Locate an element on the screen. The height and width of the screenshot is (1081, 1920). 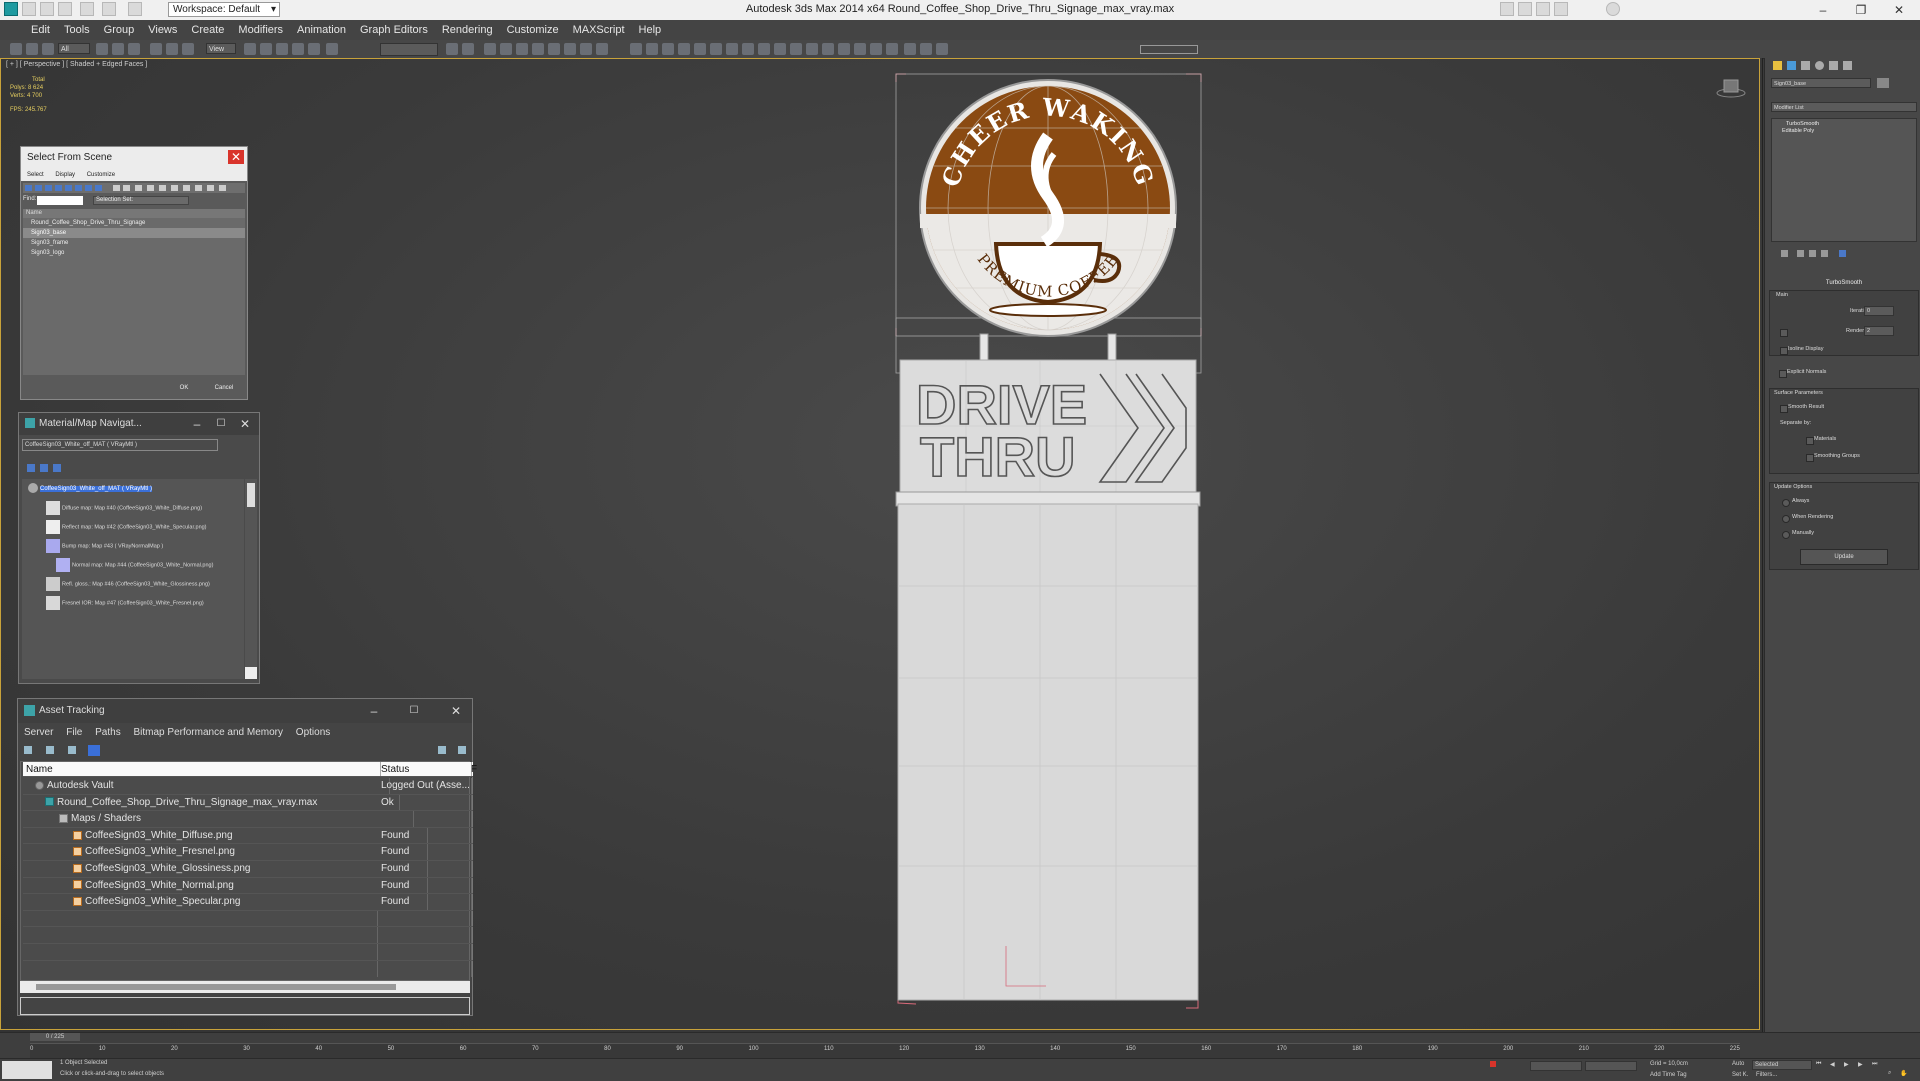
vray-material-icon is located at coordinates (796, 49).